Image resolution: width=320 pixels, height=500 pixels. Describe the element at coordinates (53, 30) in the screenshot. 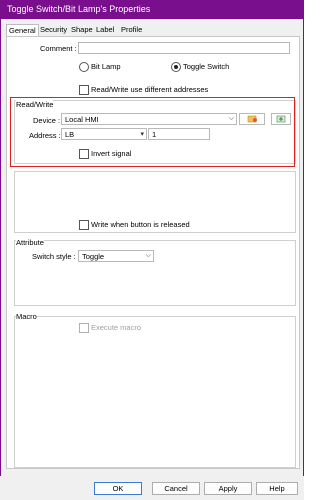

I see `tab-security: Security` at that location.